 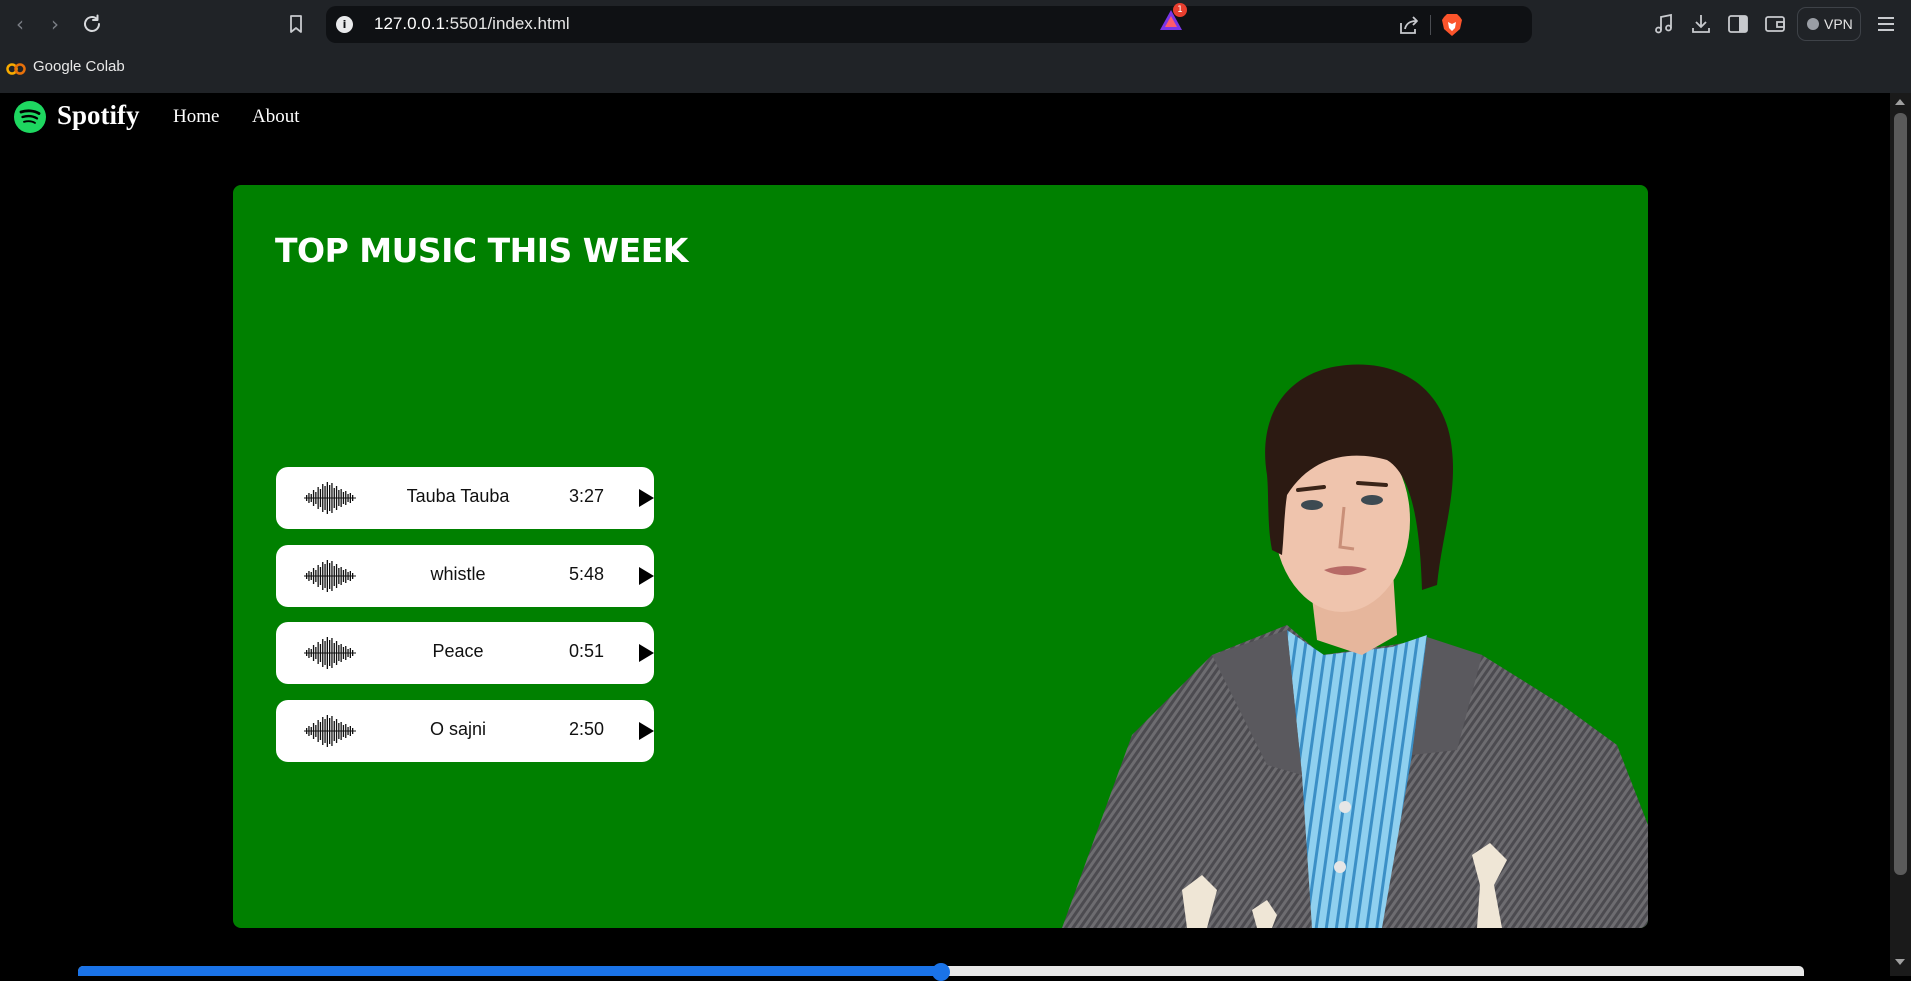 I want to click on vpn-label: VPN, so click(x=1838, y=24).